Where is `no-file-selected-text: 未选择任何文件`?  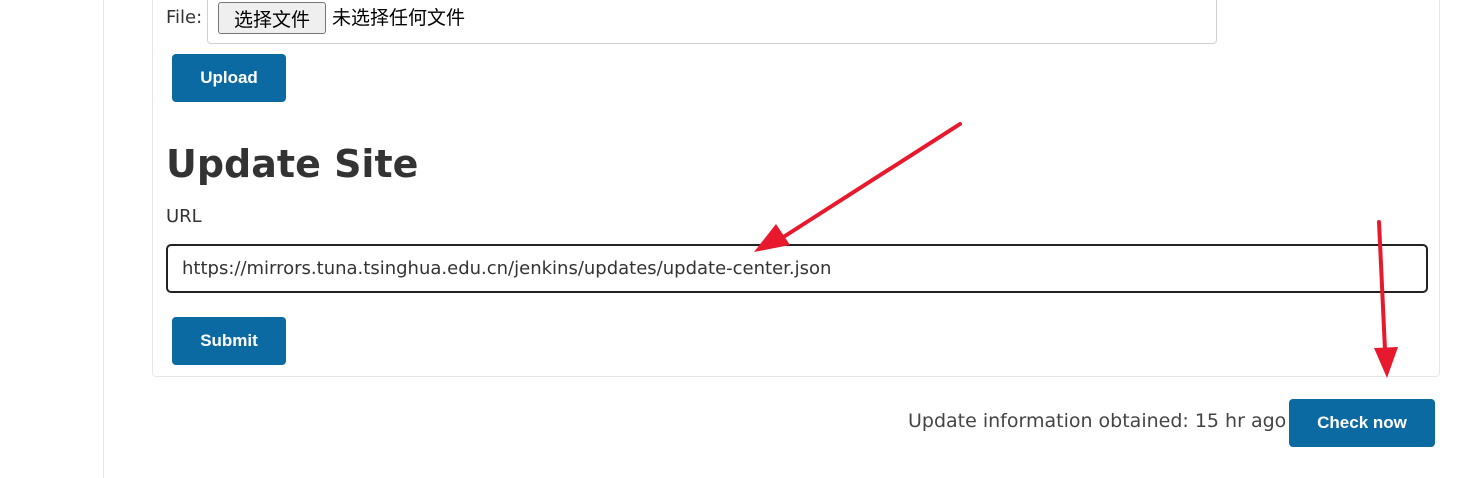
no-file-selected-text: 未选择任何文件 is located at coordinates (399, 18).